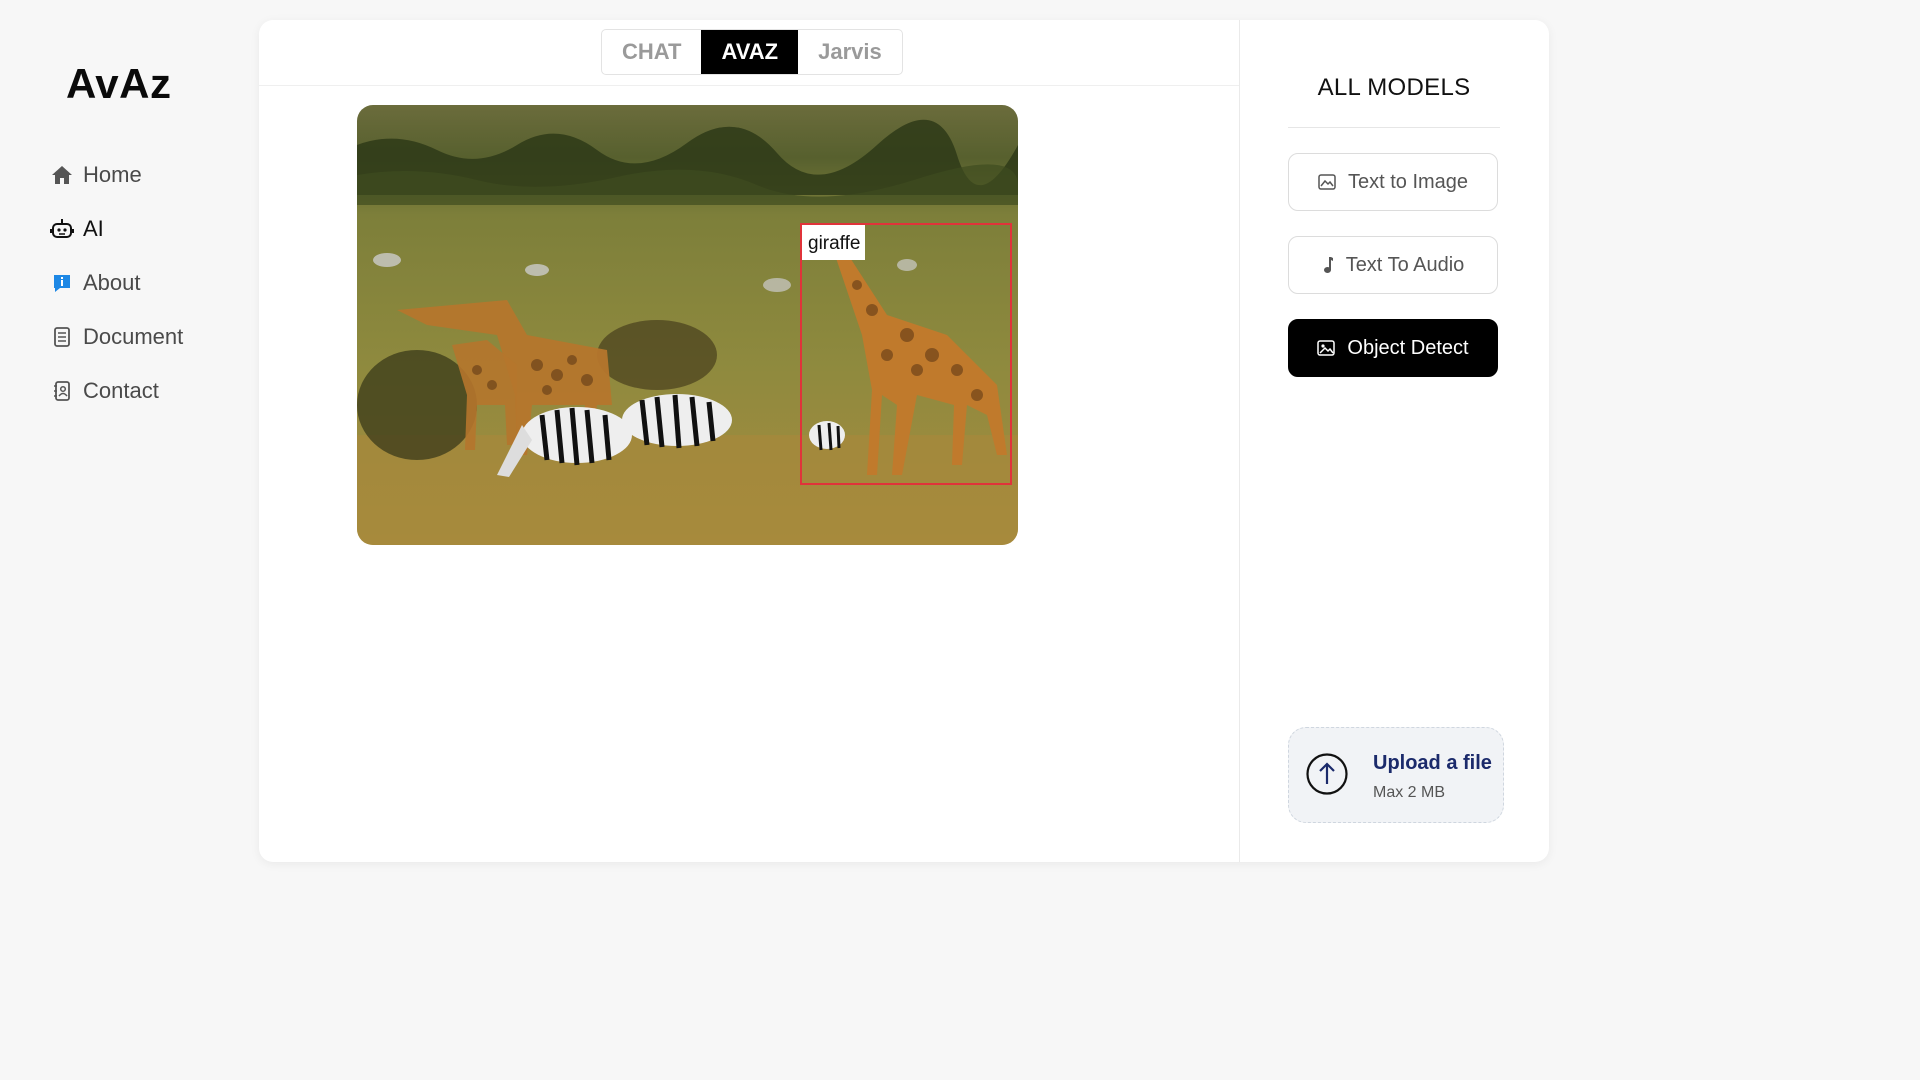  Describe the element at coordinates (1432, 763) in the screenshot. I see `upload-title: Upload a file` at that location.